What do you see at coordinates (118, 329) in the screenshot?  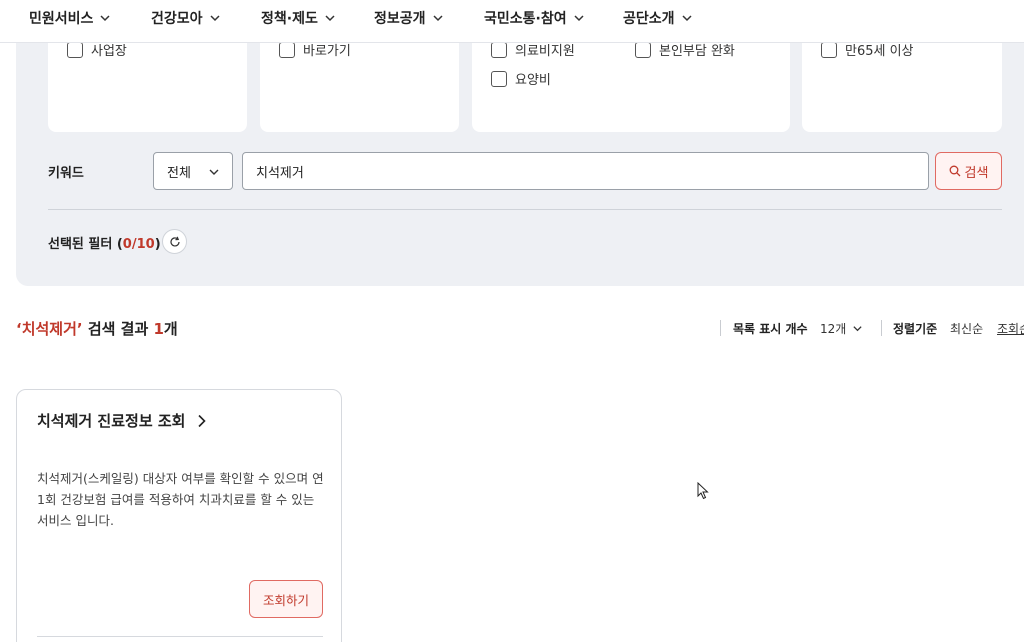 I see `result-title-middle: 검색 결과` at bounding box center [118, 329].